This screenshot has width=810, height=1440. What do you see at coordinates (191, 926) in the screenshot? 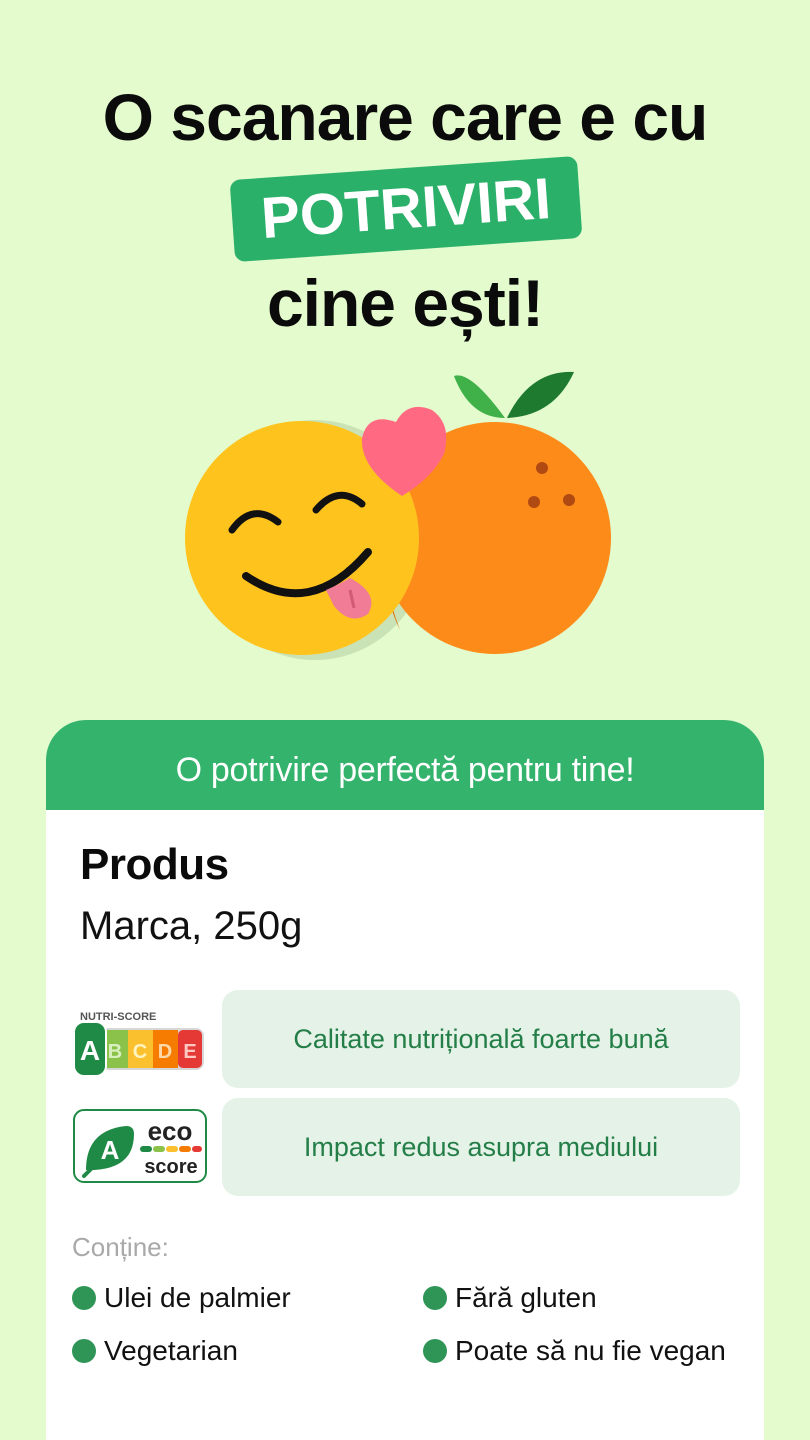
I see `product-brand-weight: Marca, 250g` at bounding box center [191, 926].